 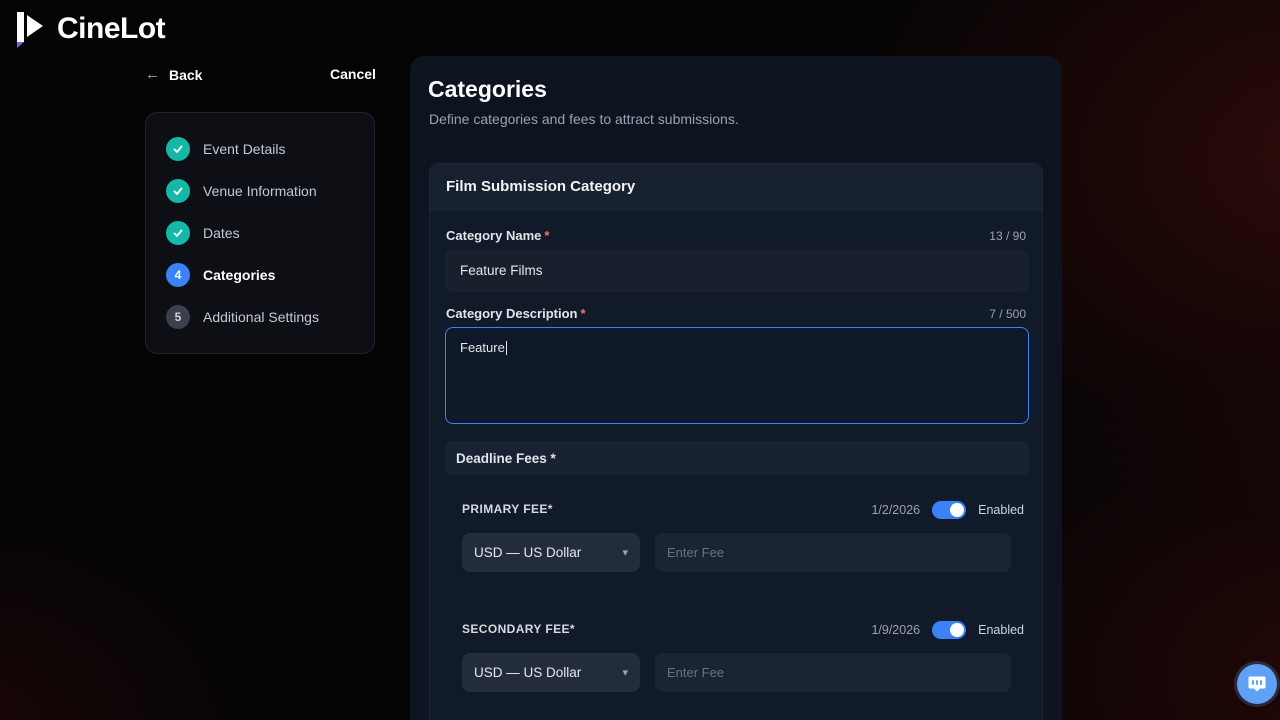 I want to click on step-number-badge: 4, so click(x=178, y=275).